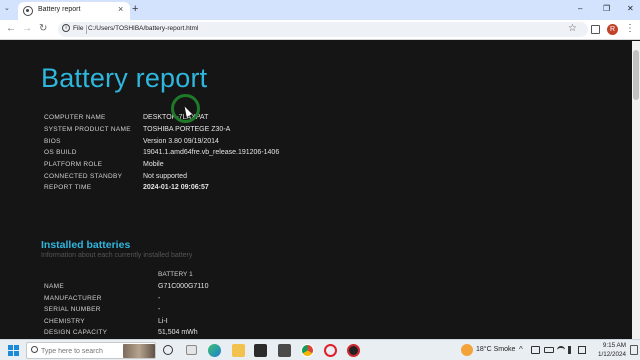  What do you see at coordinates (28, 11) in the screenshot?
I see `globe-icon` at bounding box center [28, 11].